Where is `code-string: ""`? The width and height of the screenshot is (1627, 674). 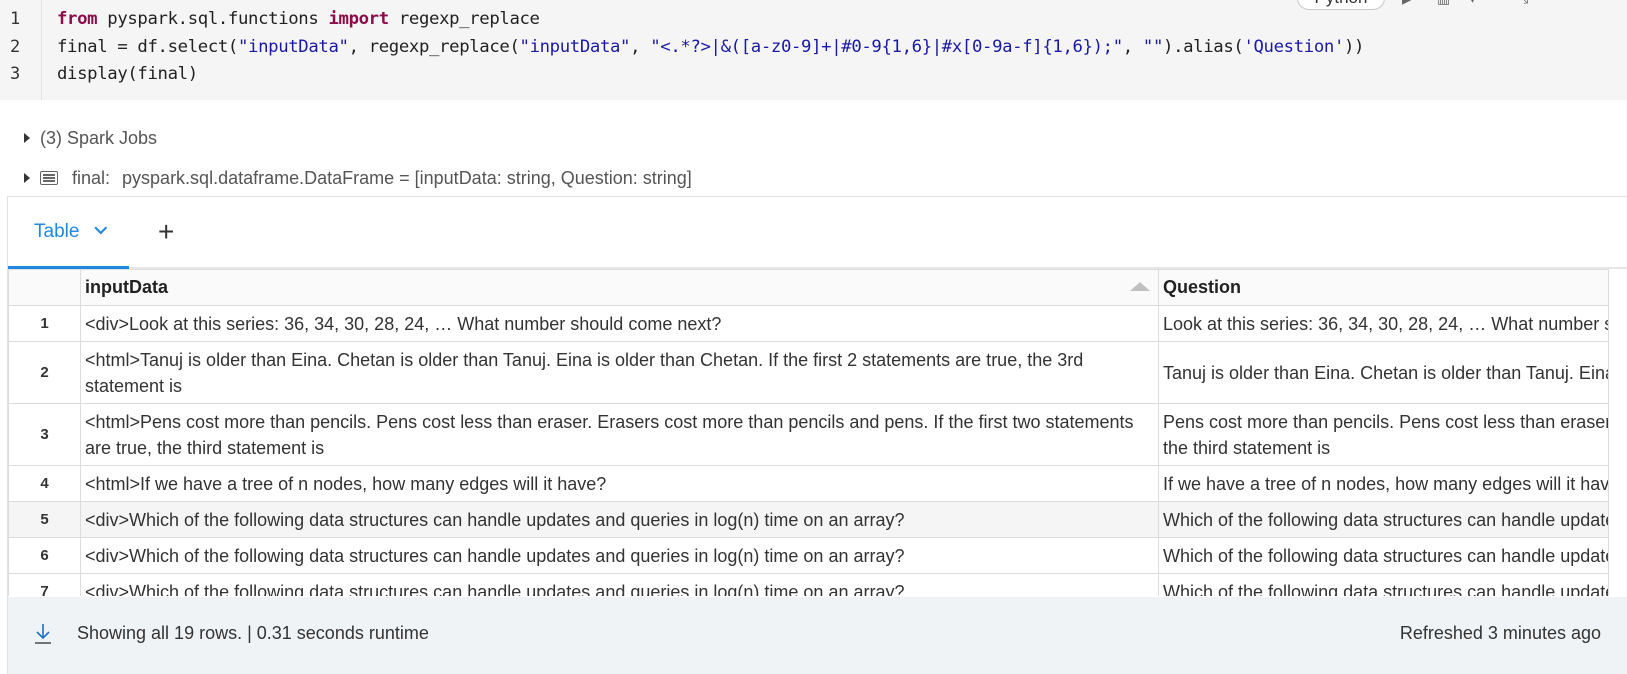 code-string: "" is located at coordinates (1153, 47).